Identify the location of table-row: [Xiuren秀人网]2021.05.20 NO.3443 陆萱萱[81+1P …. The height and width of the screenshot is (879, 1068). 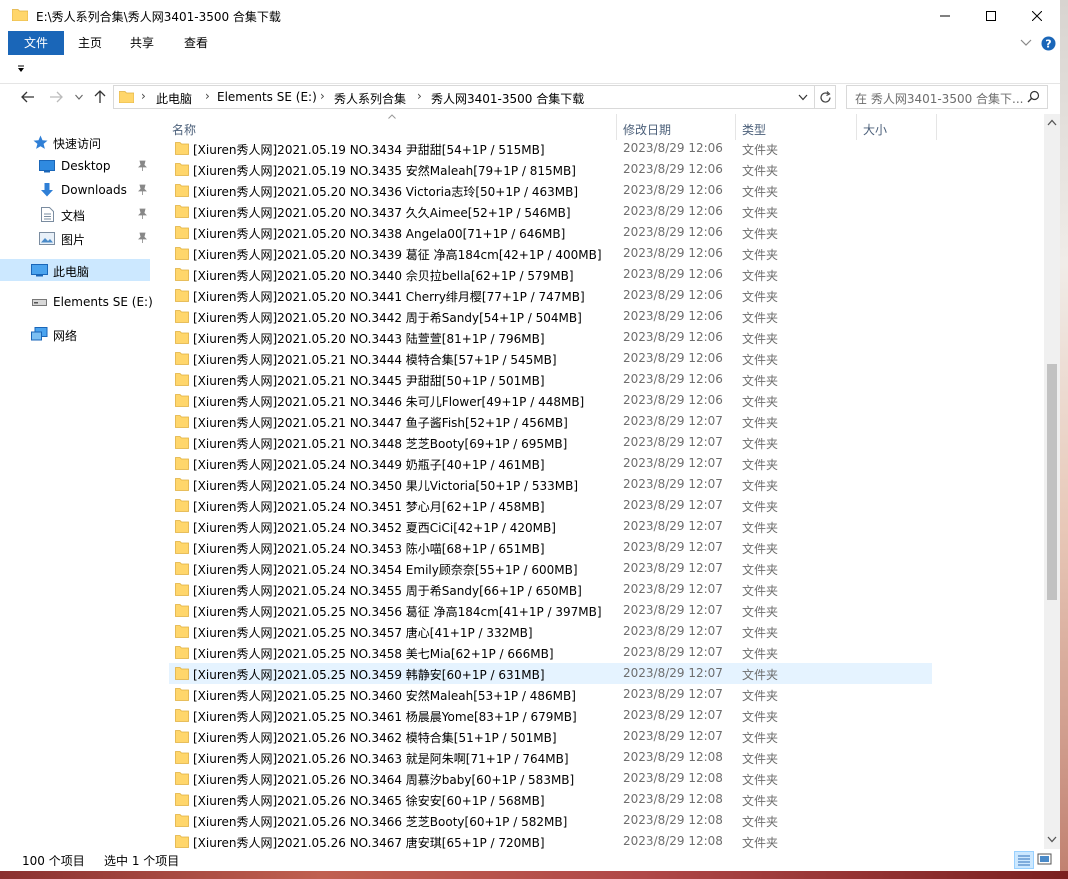
(550, 337).